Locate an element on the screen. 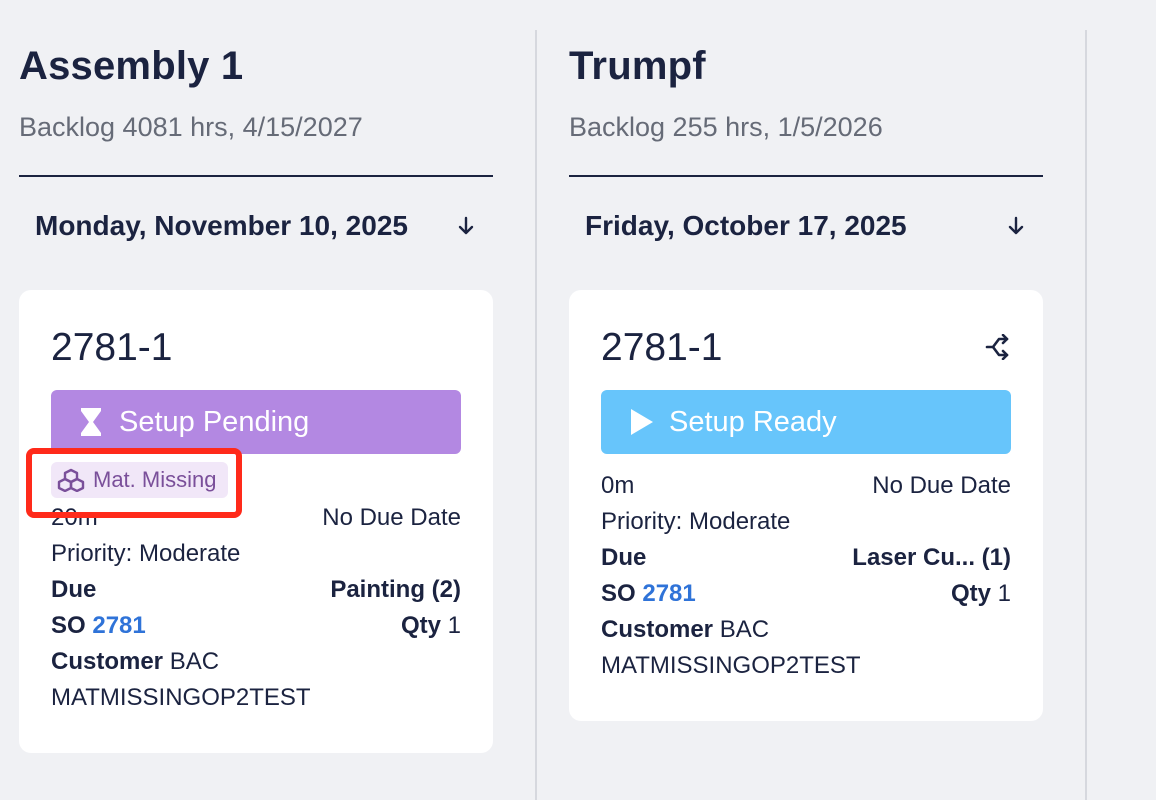  column-title: Assembly 1 is located at coordinates (131, 66).